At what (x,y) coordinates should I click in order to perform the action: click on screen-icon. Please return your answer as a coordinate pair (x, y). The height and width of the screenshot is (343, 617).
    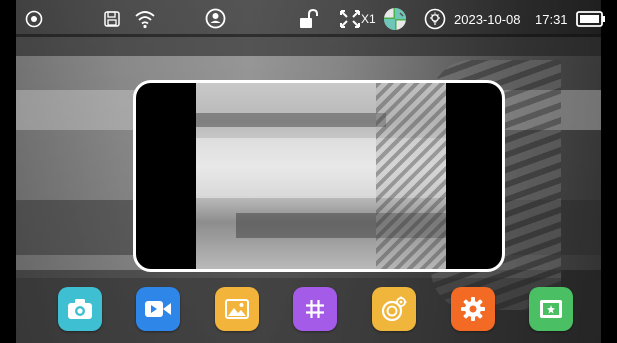
    Looking at the image, I should click on (551, 309).